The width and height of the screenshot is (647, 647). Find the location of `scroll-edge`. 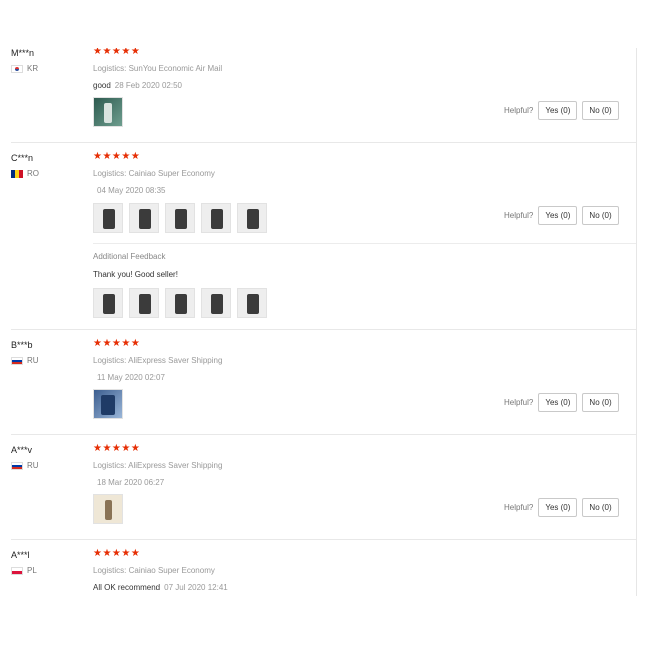

scroll-edge is located at coordinates (636, 322).